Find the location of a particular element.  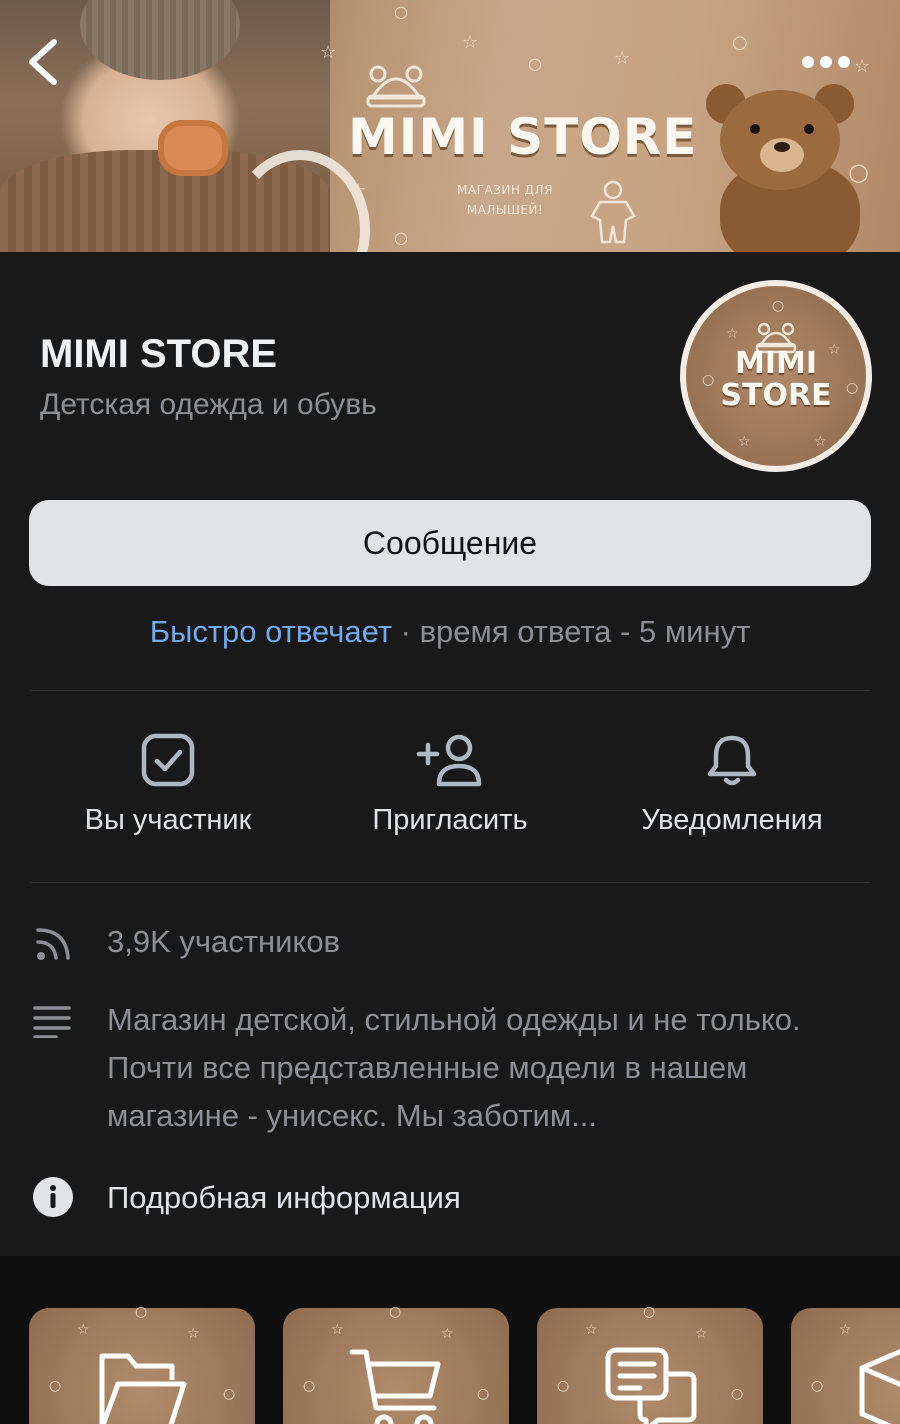

response-time-text: · время ответа - 5 минут is located at coordinates (571, 631).